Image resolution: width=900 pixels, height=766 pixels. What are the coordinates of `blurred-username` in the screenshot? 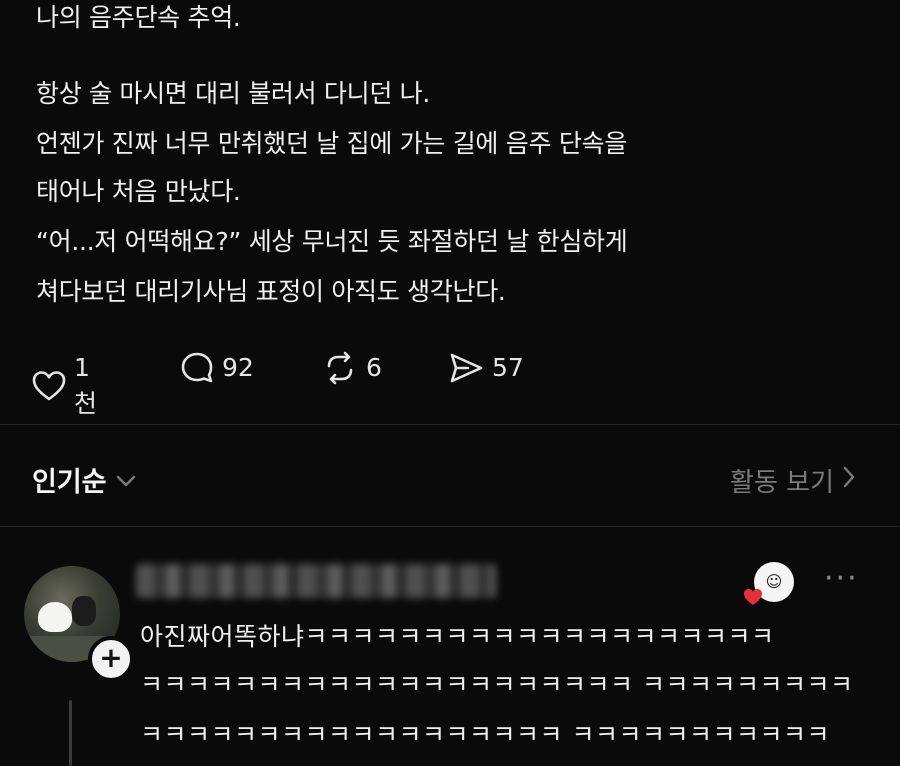 It's located at (316, 581).